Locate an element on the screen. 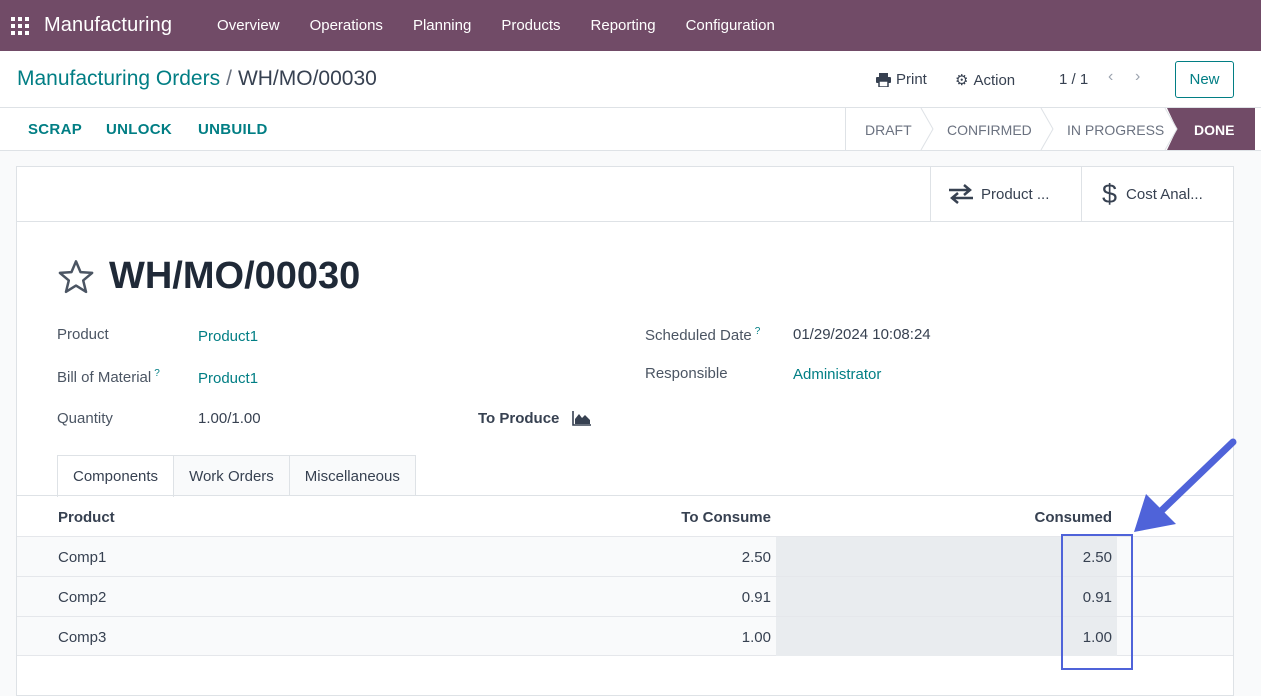  responsible-value: Administrator is located at coordinates (837, 374).